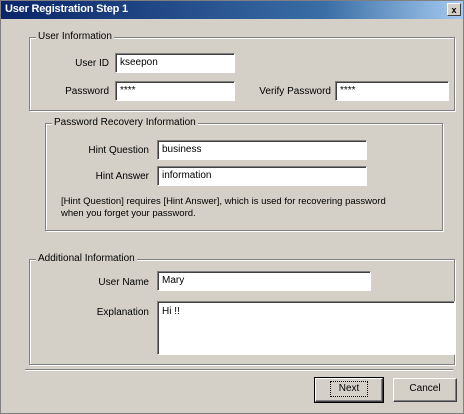  I want to click on close-icon: x, so click(454, 10).